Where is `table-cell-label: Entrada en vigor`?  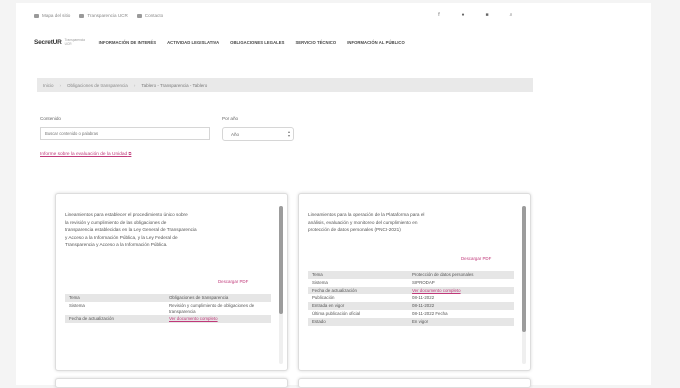
table-cell-label: Entrada en vigor is located at coordinates (358, 306).